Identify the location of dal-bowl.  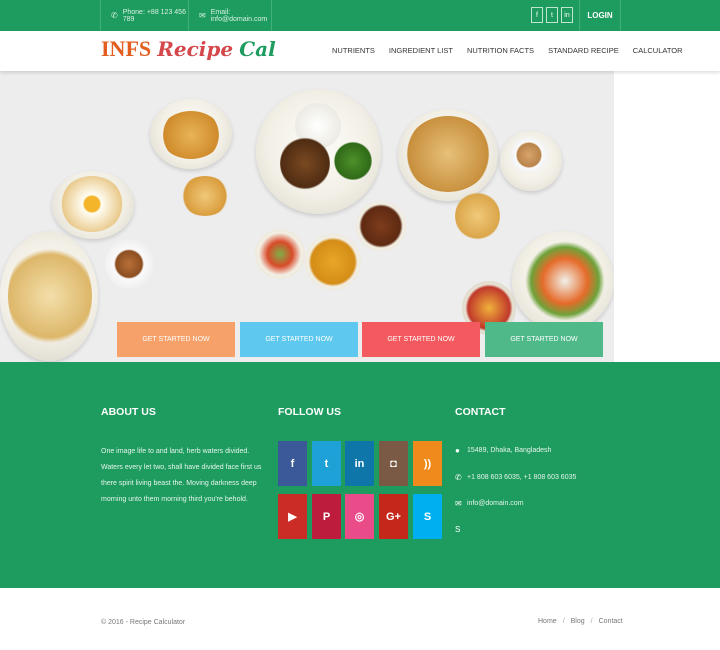
(333, 262).